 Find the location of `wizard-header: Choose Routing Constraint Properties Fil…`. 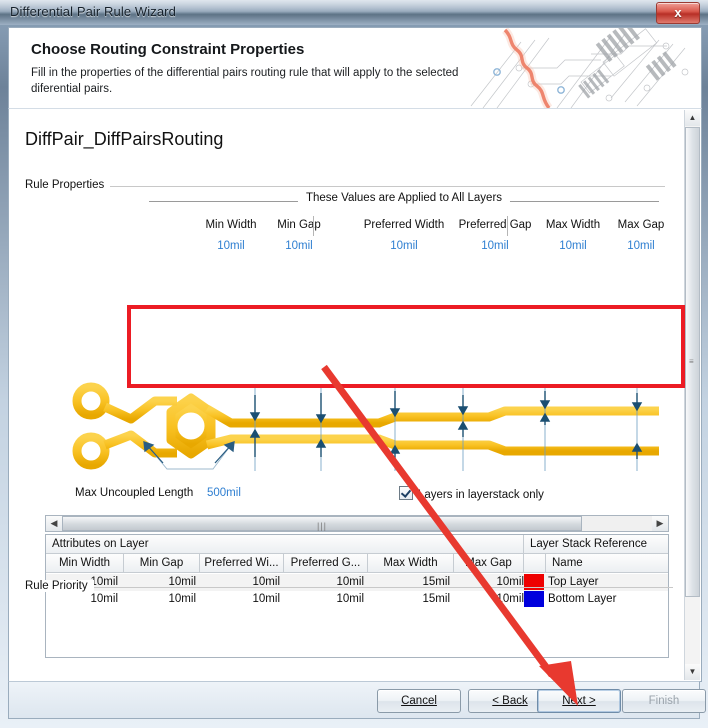

wizard-header: Choose Routing Constraint Properties Fil… is located at coordinates (355, 68).